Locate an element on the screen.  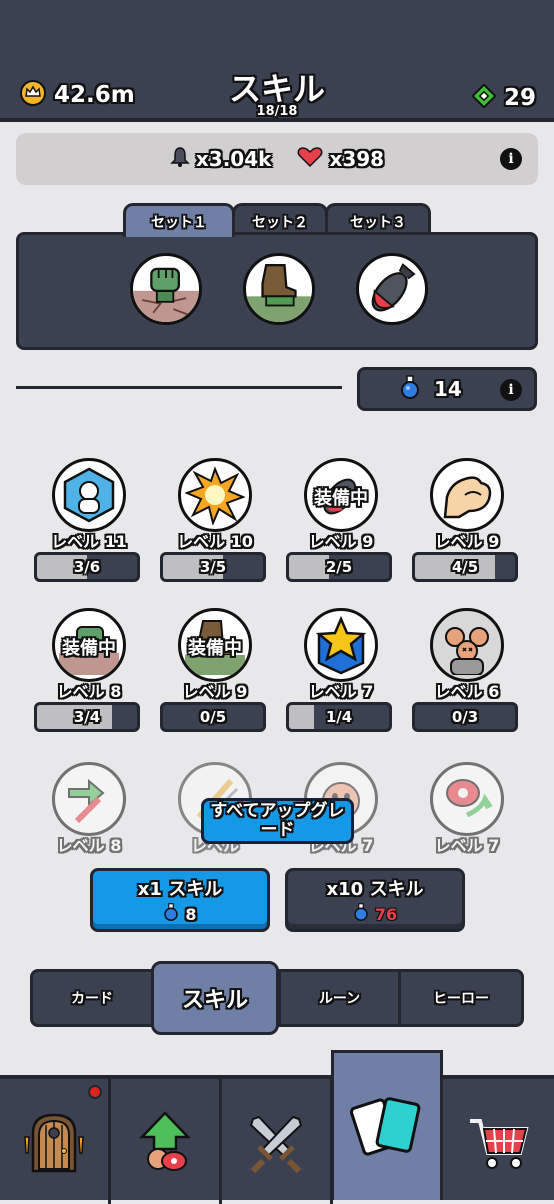
page-title: スキル 18/18 is located at coordinates (277, 94).